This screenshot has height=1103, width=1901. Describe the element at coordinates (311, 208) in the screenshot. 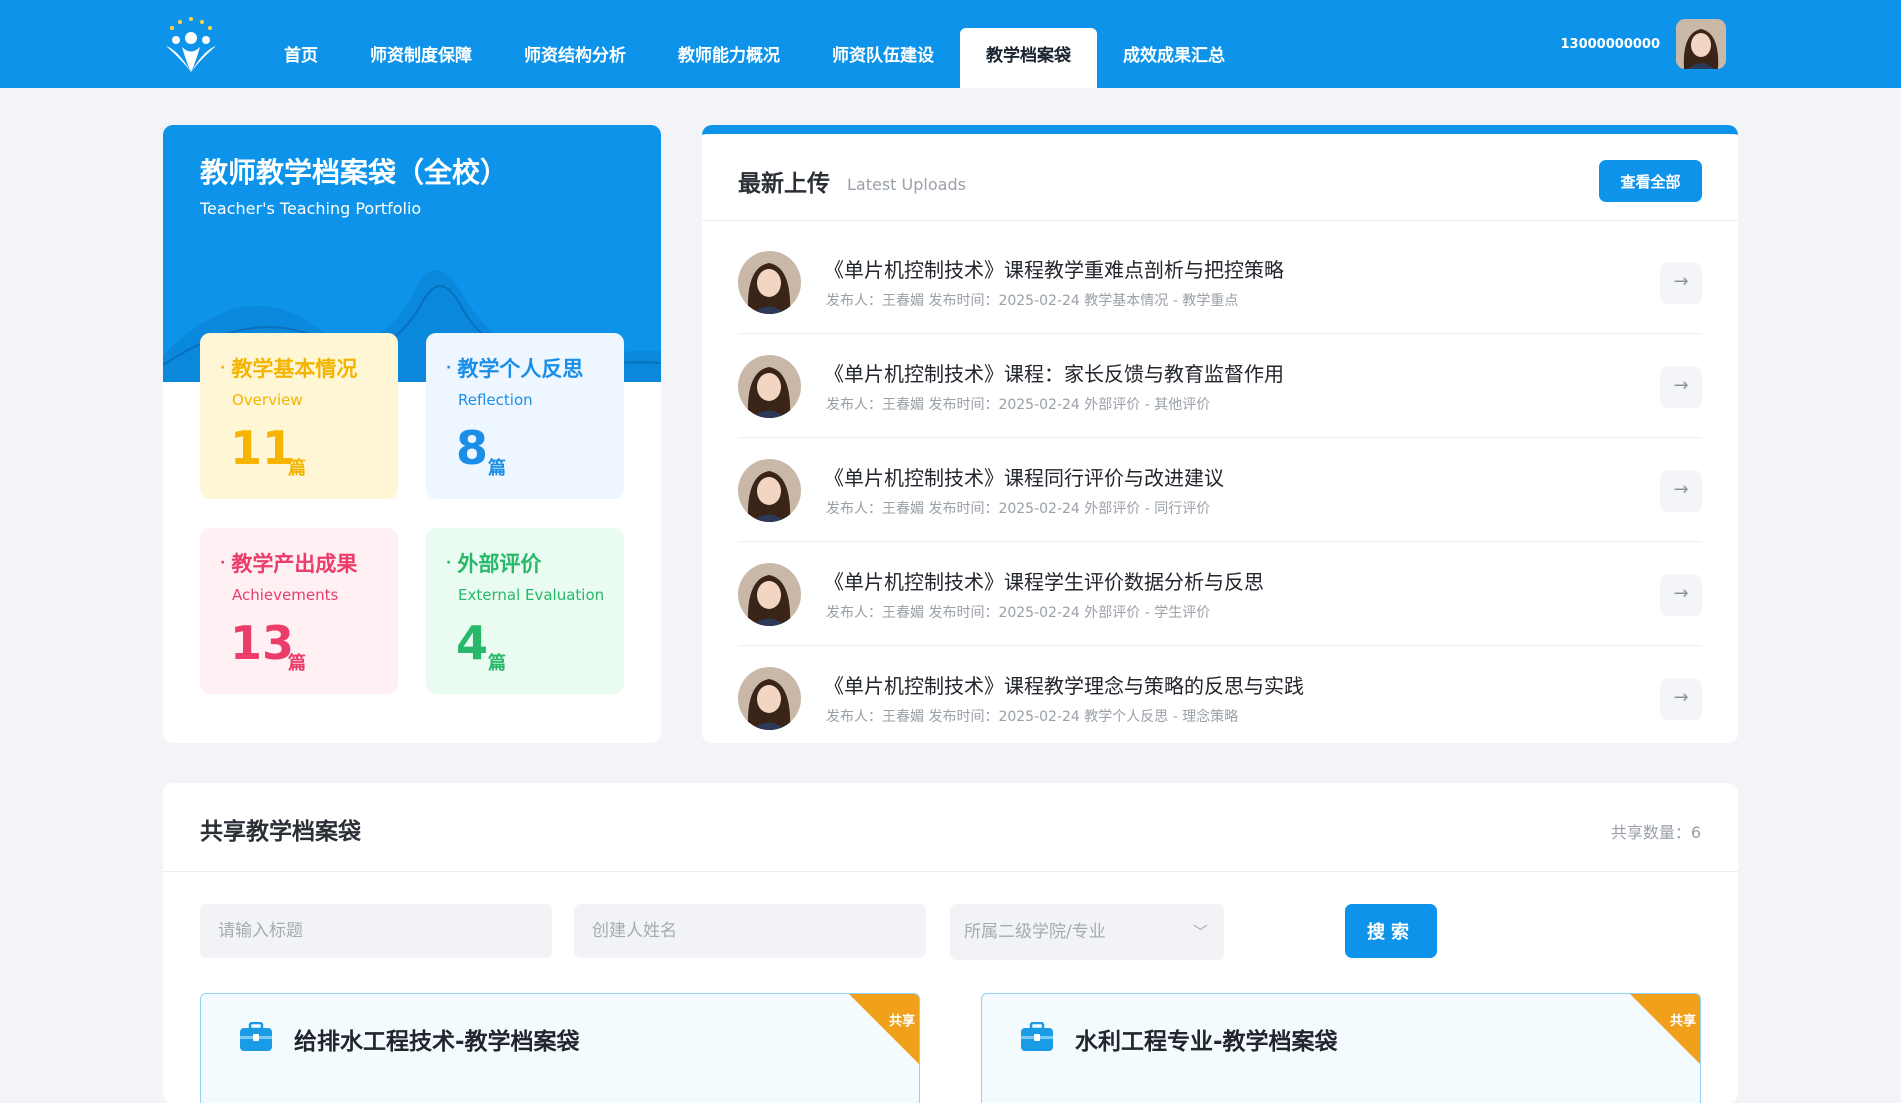

I see `portfolio-subtitle: Teacher's Teaching Portfolio` at that location.